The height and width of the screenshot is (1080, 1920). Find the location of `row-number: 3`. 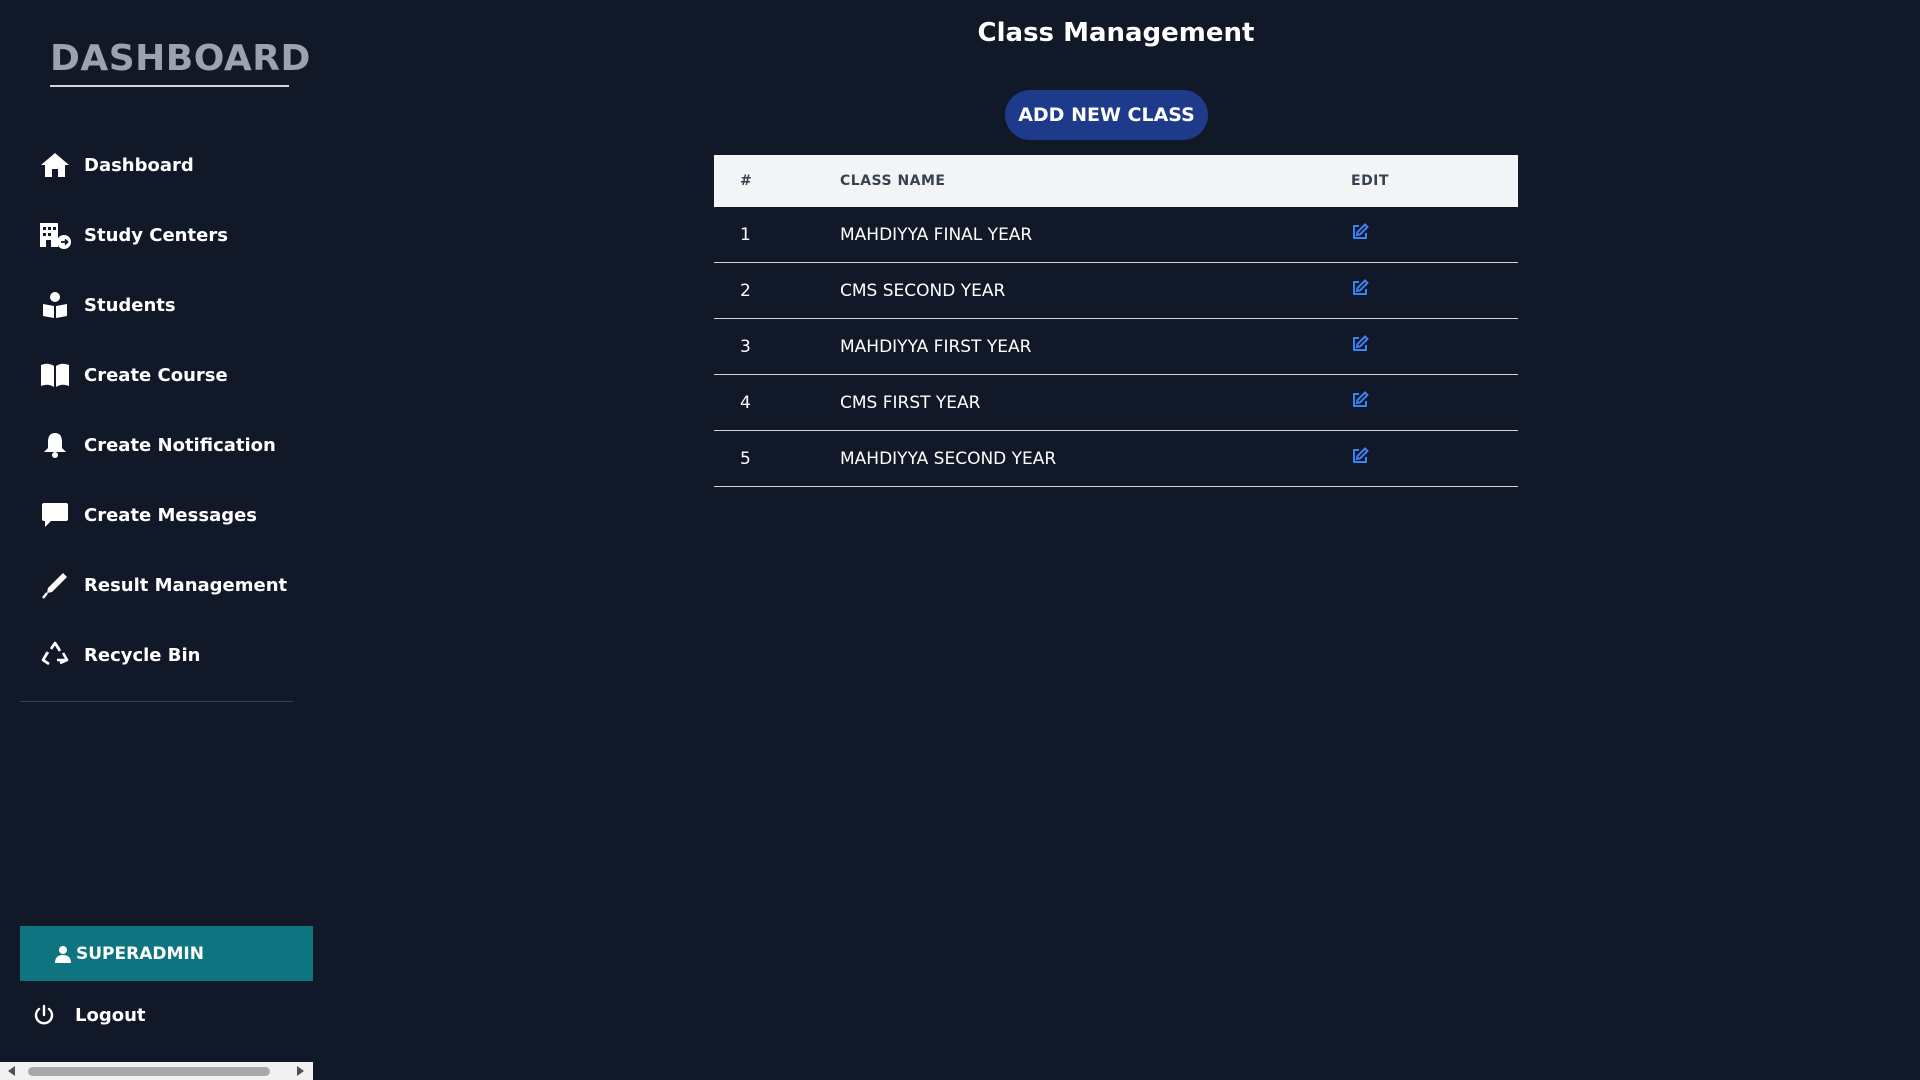

row-number: 3 is located at coordinates (745, 346).